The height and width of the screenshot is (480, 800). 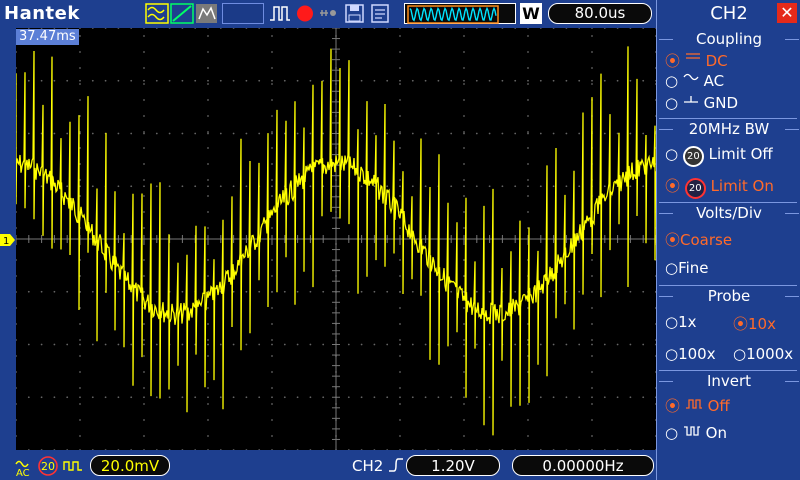 What do you see at coordinates (716, 61) in the screenshot?
I see `coupling-dc-label: DC` at bounding box center [716, 61].